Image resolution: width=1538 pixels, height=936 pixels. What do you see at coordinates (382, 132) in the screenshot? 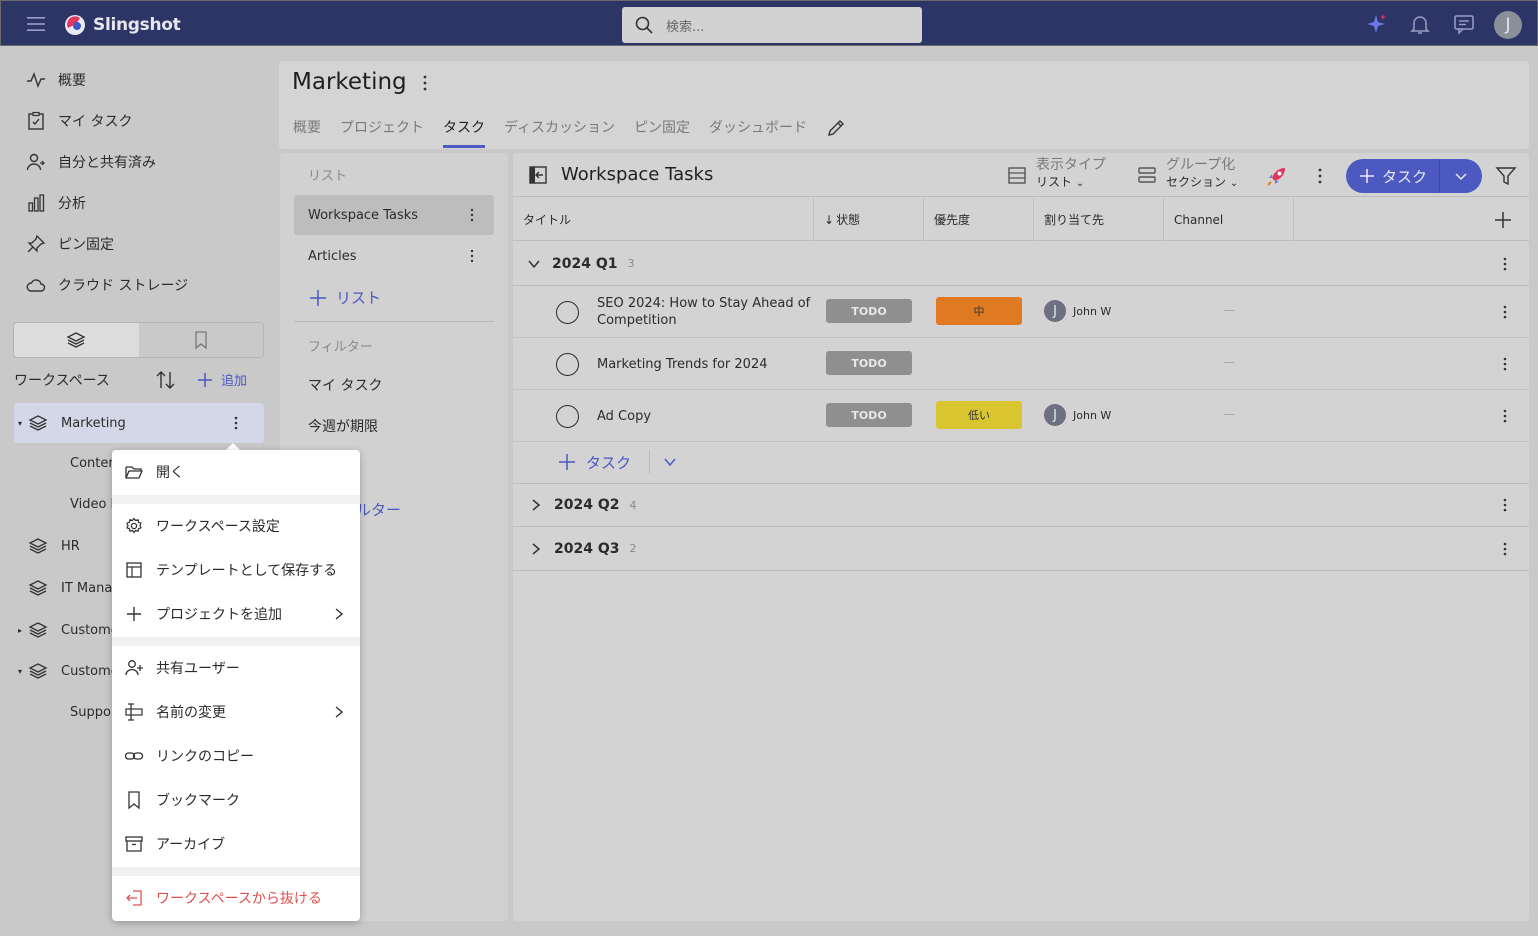
I see `tab-projects: プロジェクト` at bounding box center [382, 132].